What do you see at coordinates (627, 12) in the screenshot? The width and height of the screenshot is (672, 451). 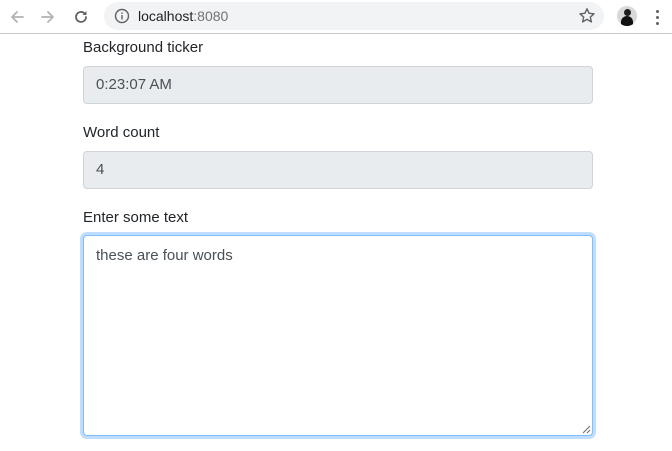 I see `avatar-head` at bounding box center [627, 12].